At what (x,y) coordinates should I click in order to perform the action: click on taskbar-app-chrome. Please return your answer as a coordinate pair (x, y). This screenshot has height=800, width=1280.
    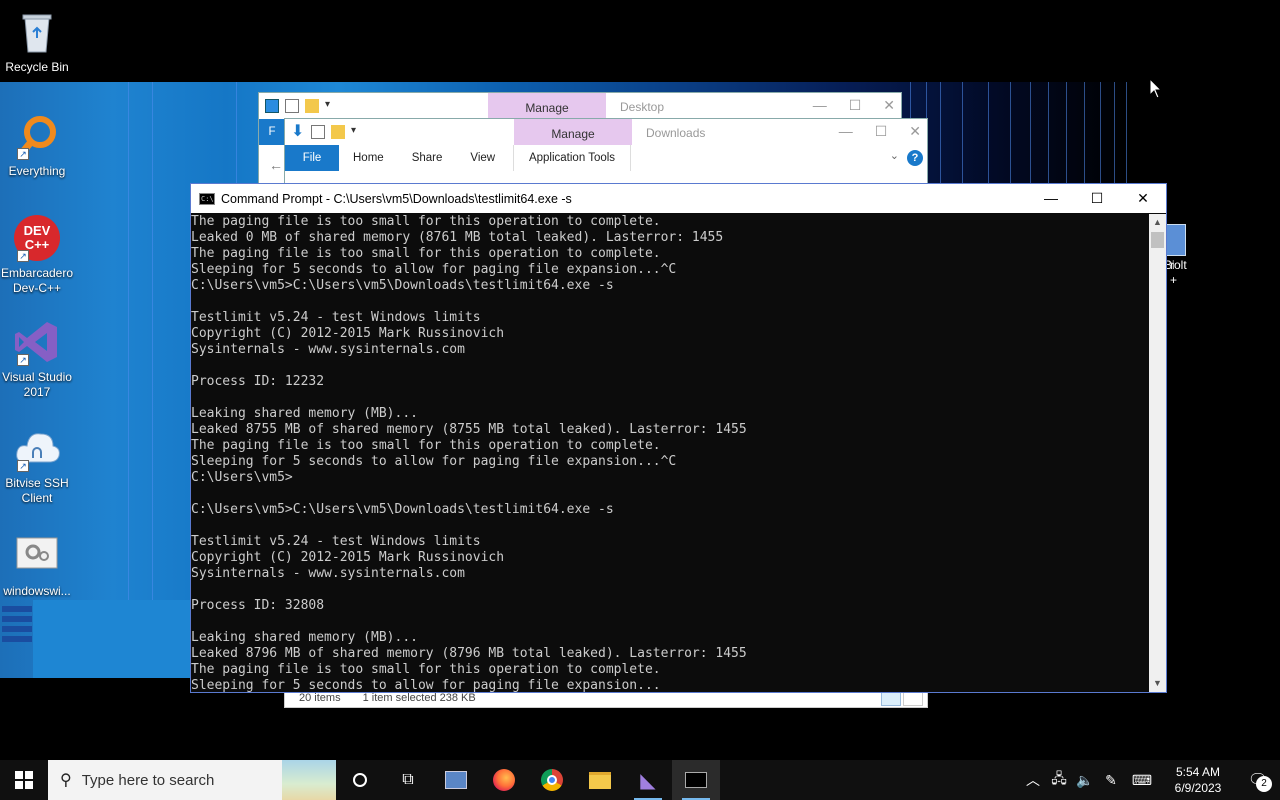
    Looking at the image, I should click on (552, 780).